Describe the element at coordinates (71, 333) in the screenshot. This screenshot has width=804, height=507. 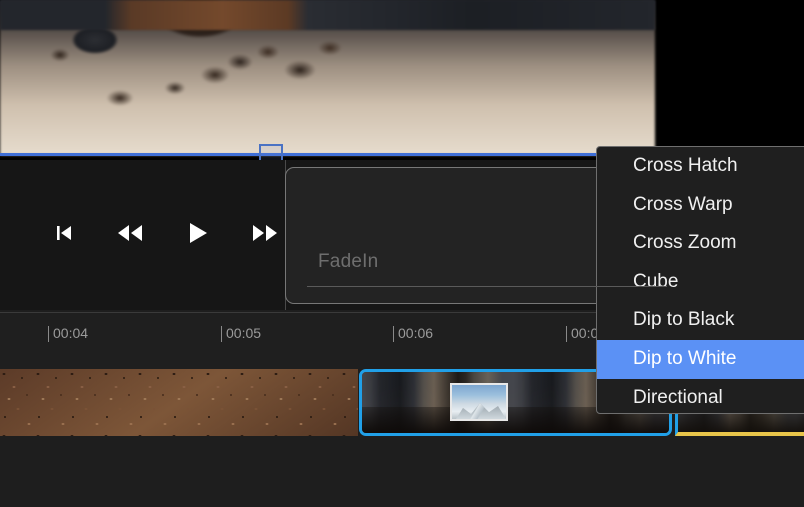
I see `ruler-tick-label: 00:04` at that location.